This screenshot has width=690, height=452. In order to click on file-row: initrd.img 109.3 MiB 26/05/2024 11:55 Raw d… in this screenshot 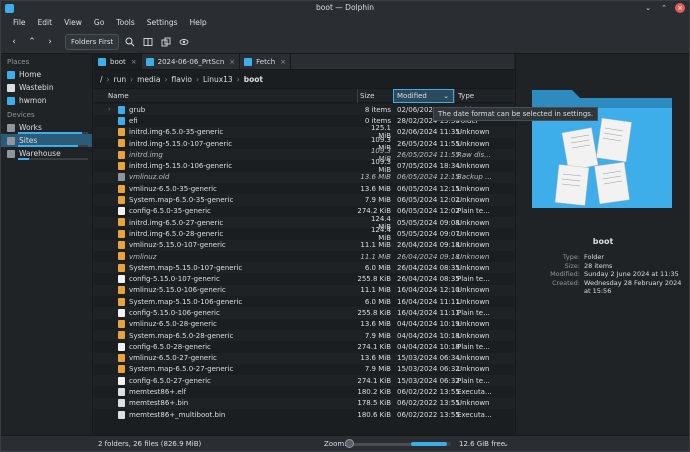, I will do `click(304, 155)`.